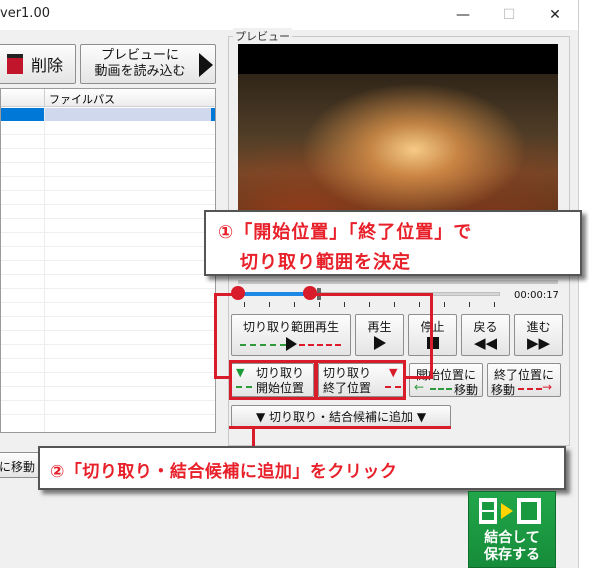 This screenshot has width=589, height=568. What do you see at coordinates (360, 380) in the screenshot?
I see `highlight-cut-end` at bounding box center [360, 380].